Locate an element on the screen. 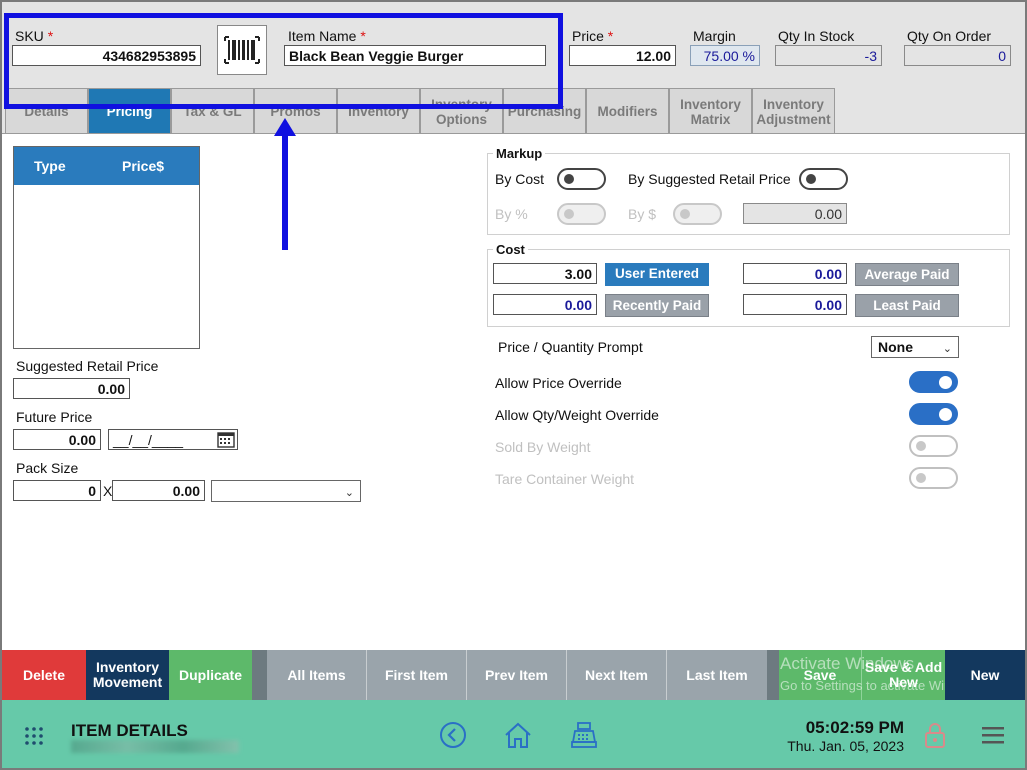  pack-size-price-field: 0.00 is located at coordinates (158, 490).